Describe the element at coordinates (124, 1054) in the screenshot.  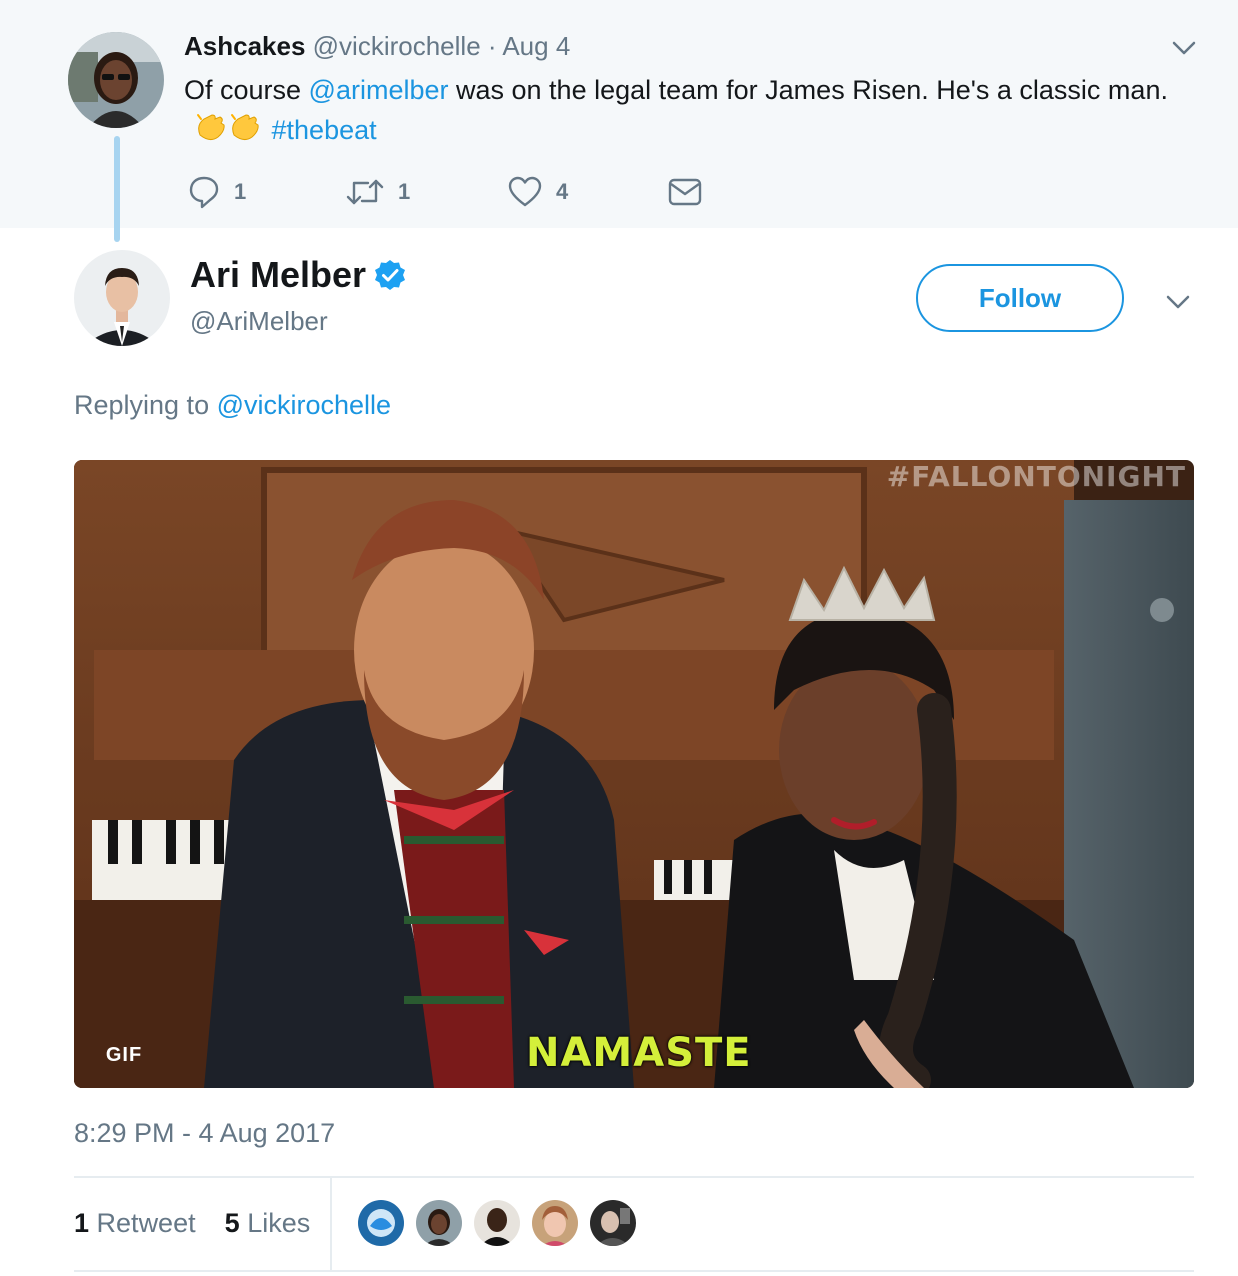
I see `gif-badge: GIF` at that location.